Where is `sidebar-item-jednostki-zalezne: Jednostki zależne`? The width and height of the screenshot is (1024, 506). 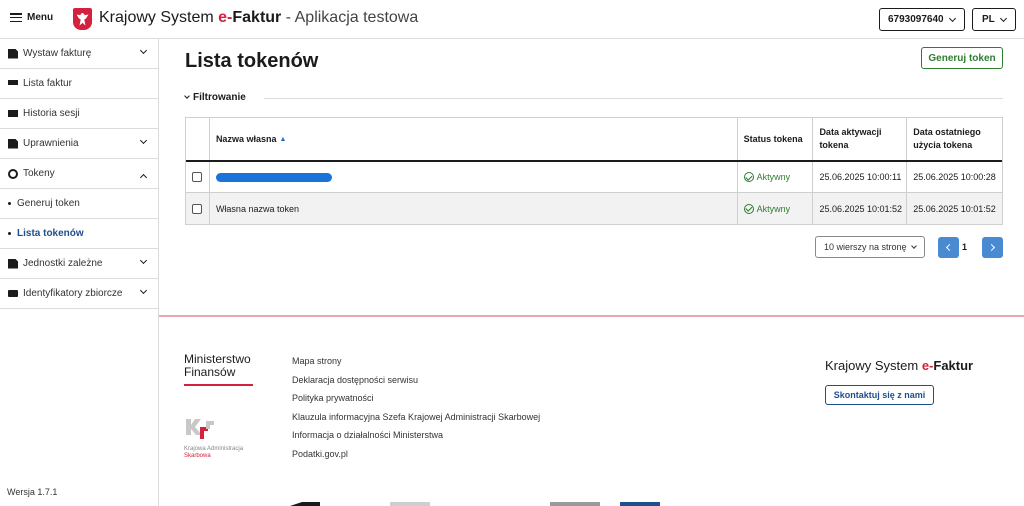
sidebar-item-jednostki-zalezne: Jednostki zależne is located at coordinates (79, 264).